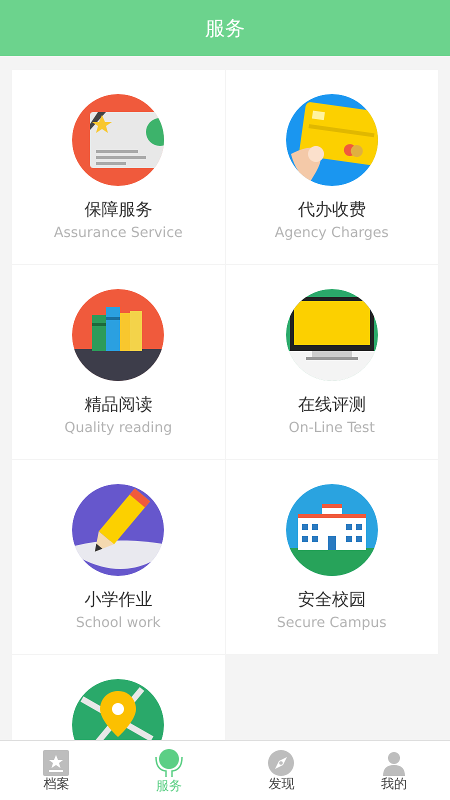 The width and height of the screenshot is (450, 800). Describe the element at coordinates (118, 211) in the screenshot. I see `service-title: 保障服务` at that location.